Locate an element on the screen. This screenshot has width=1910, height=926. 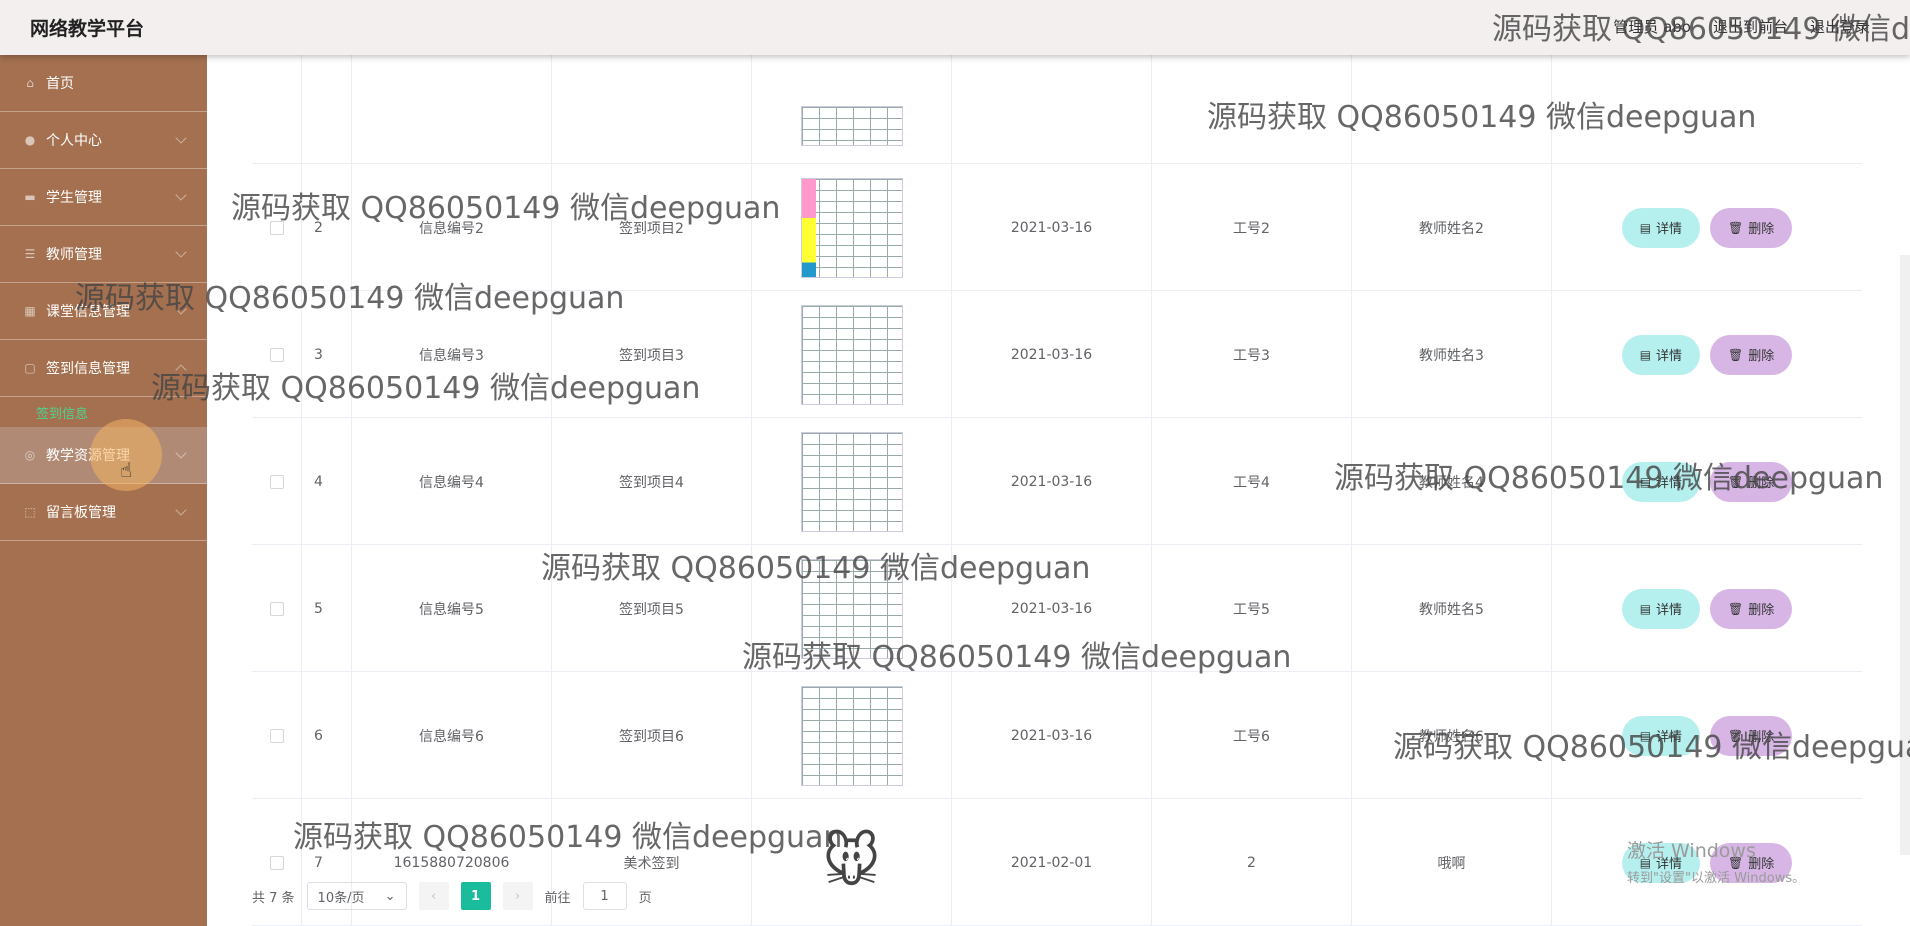
chevron-down-icon: ⌄ is located at coordinates (390, 896).